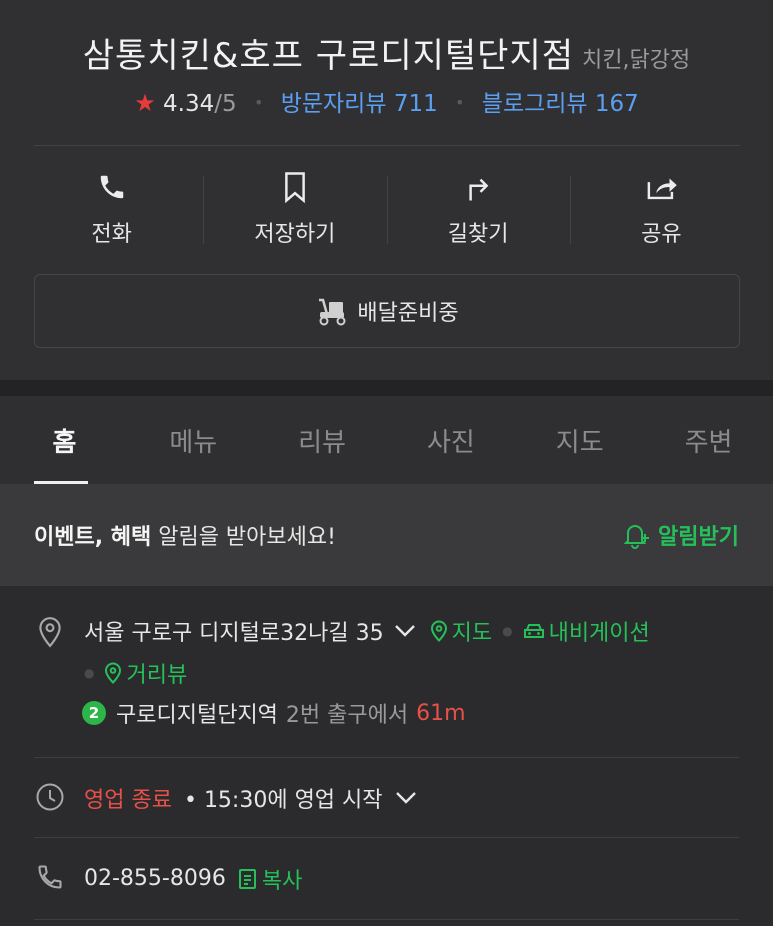 This screenshot has width=773, height=926. I want to click on banner-text: 이벤트, 혜택 알림을 받아보세요!, so click(185, 535).